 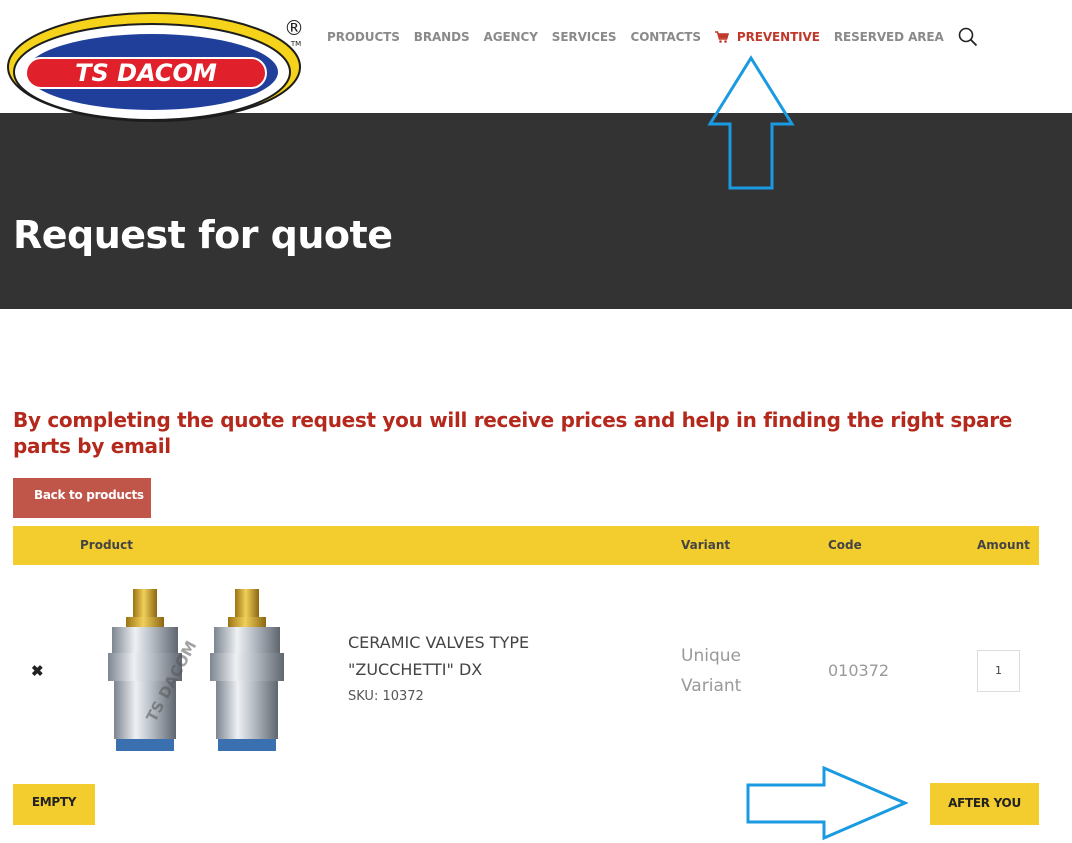 What do you see at coordinates (968, 37) in the screenshot?
I see `search-icon` at bounding box center [968, 37].